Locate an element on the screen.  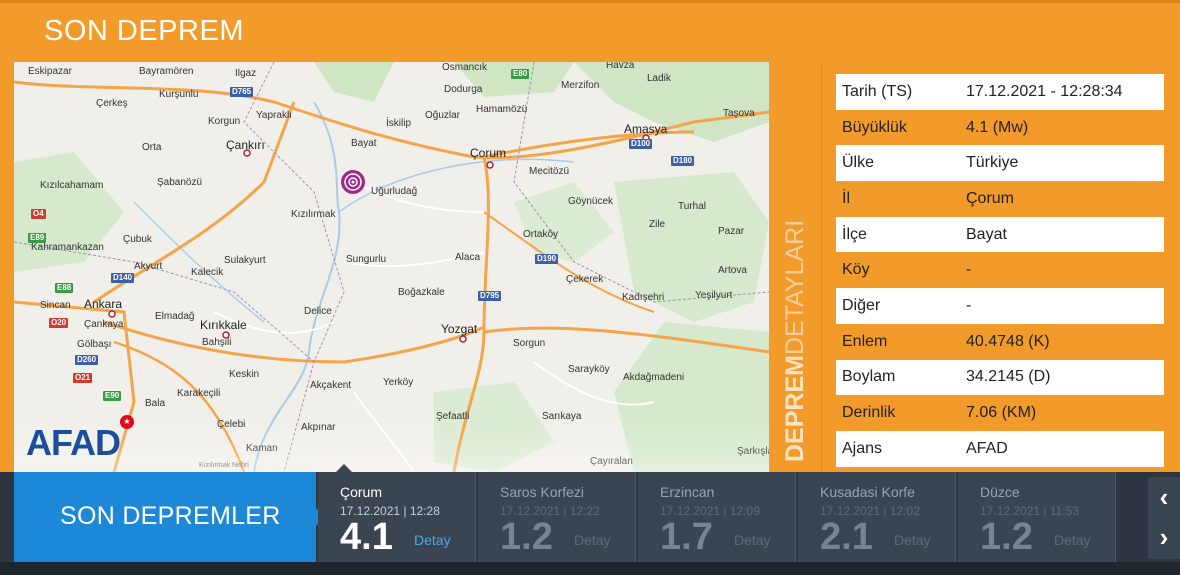
map-city-label: Amasya is located at coordinates (646, 129).